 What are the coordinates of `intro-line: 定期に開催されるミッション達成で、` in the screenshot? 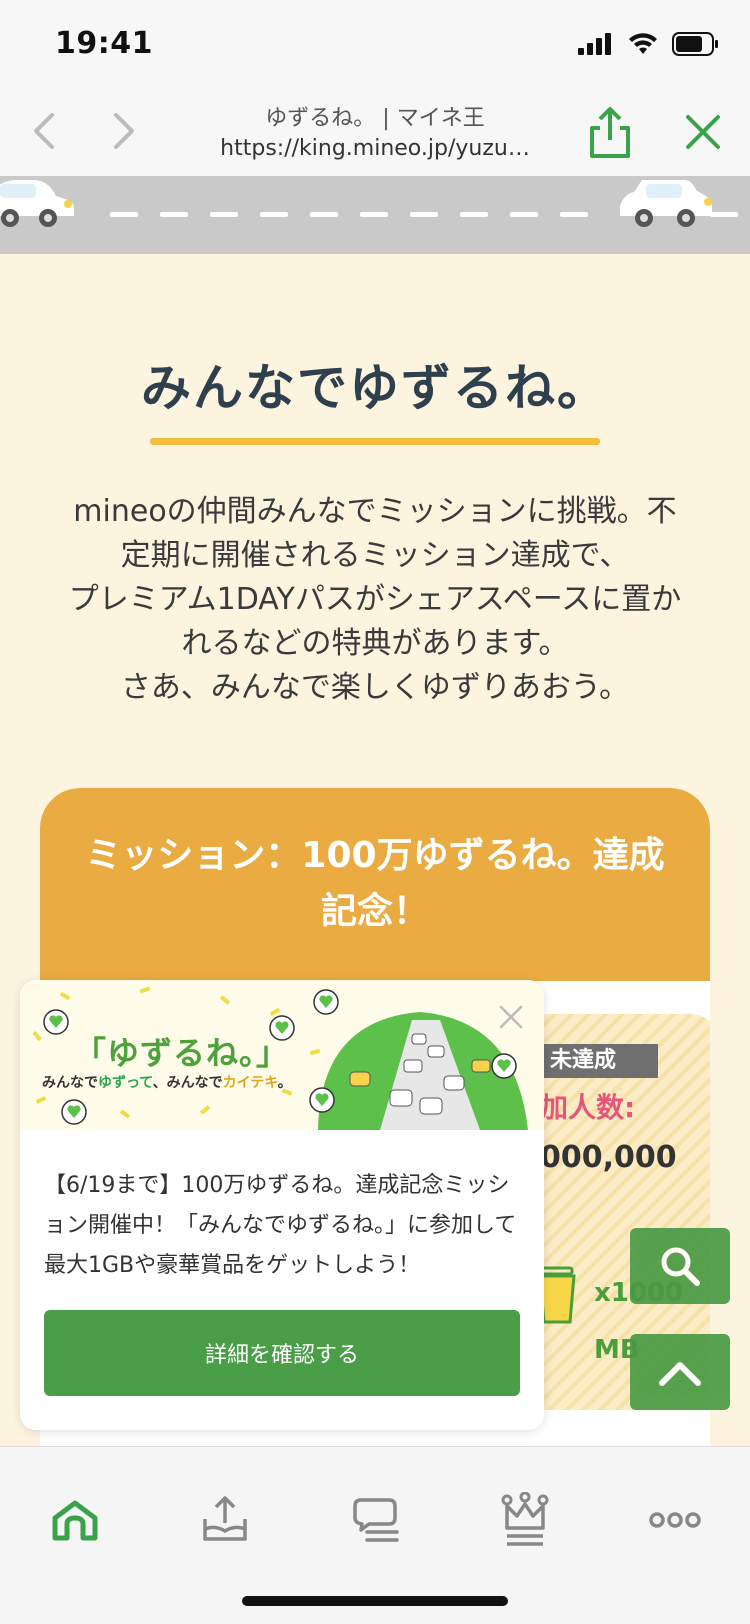 It's located at (375, 555).